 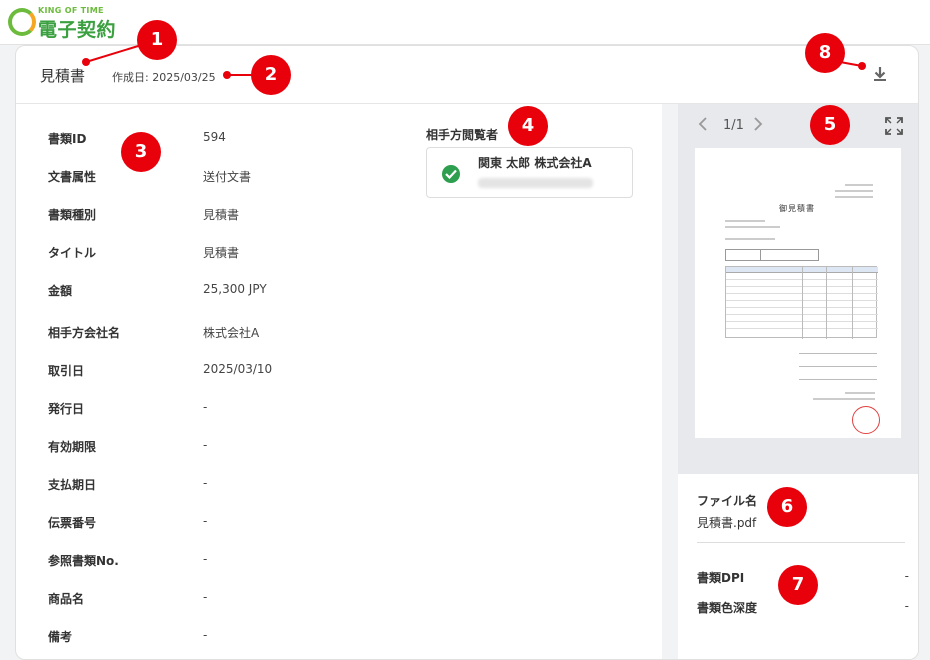 I want to click on prev-page-button, so click(x=703, y=126).